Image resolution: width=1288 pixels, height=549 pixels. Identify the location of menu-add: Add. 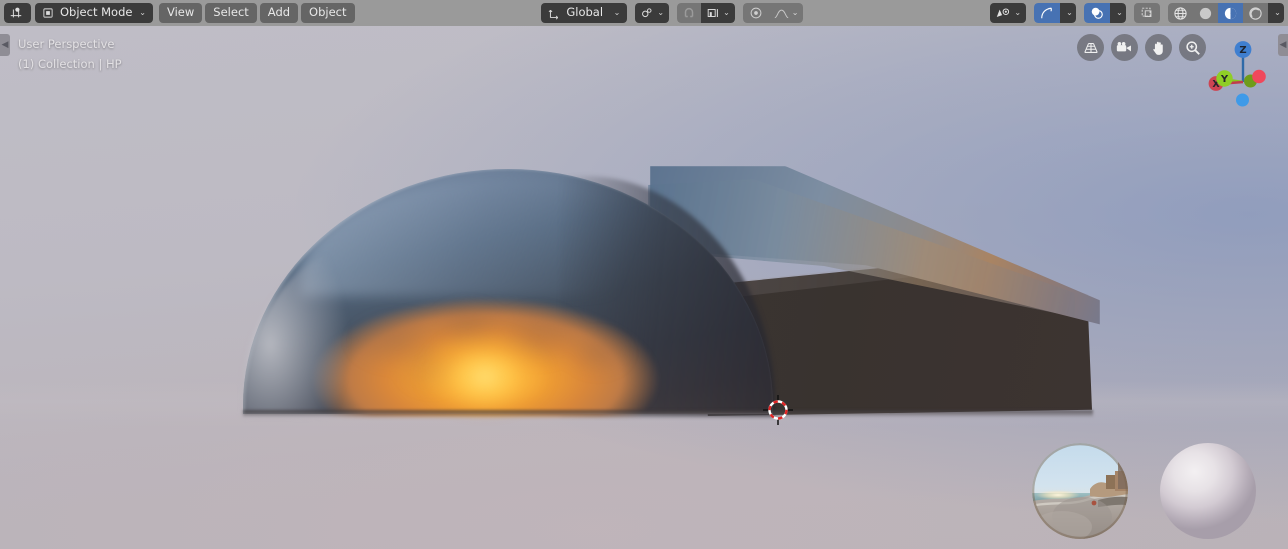
(279, 13).